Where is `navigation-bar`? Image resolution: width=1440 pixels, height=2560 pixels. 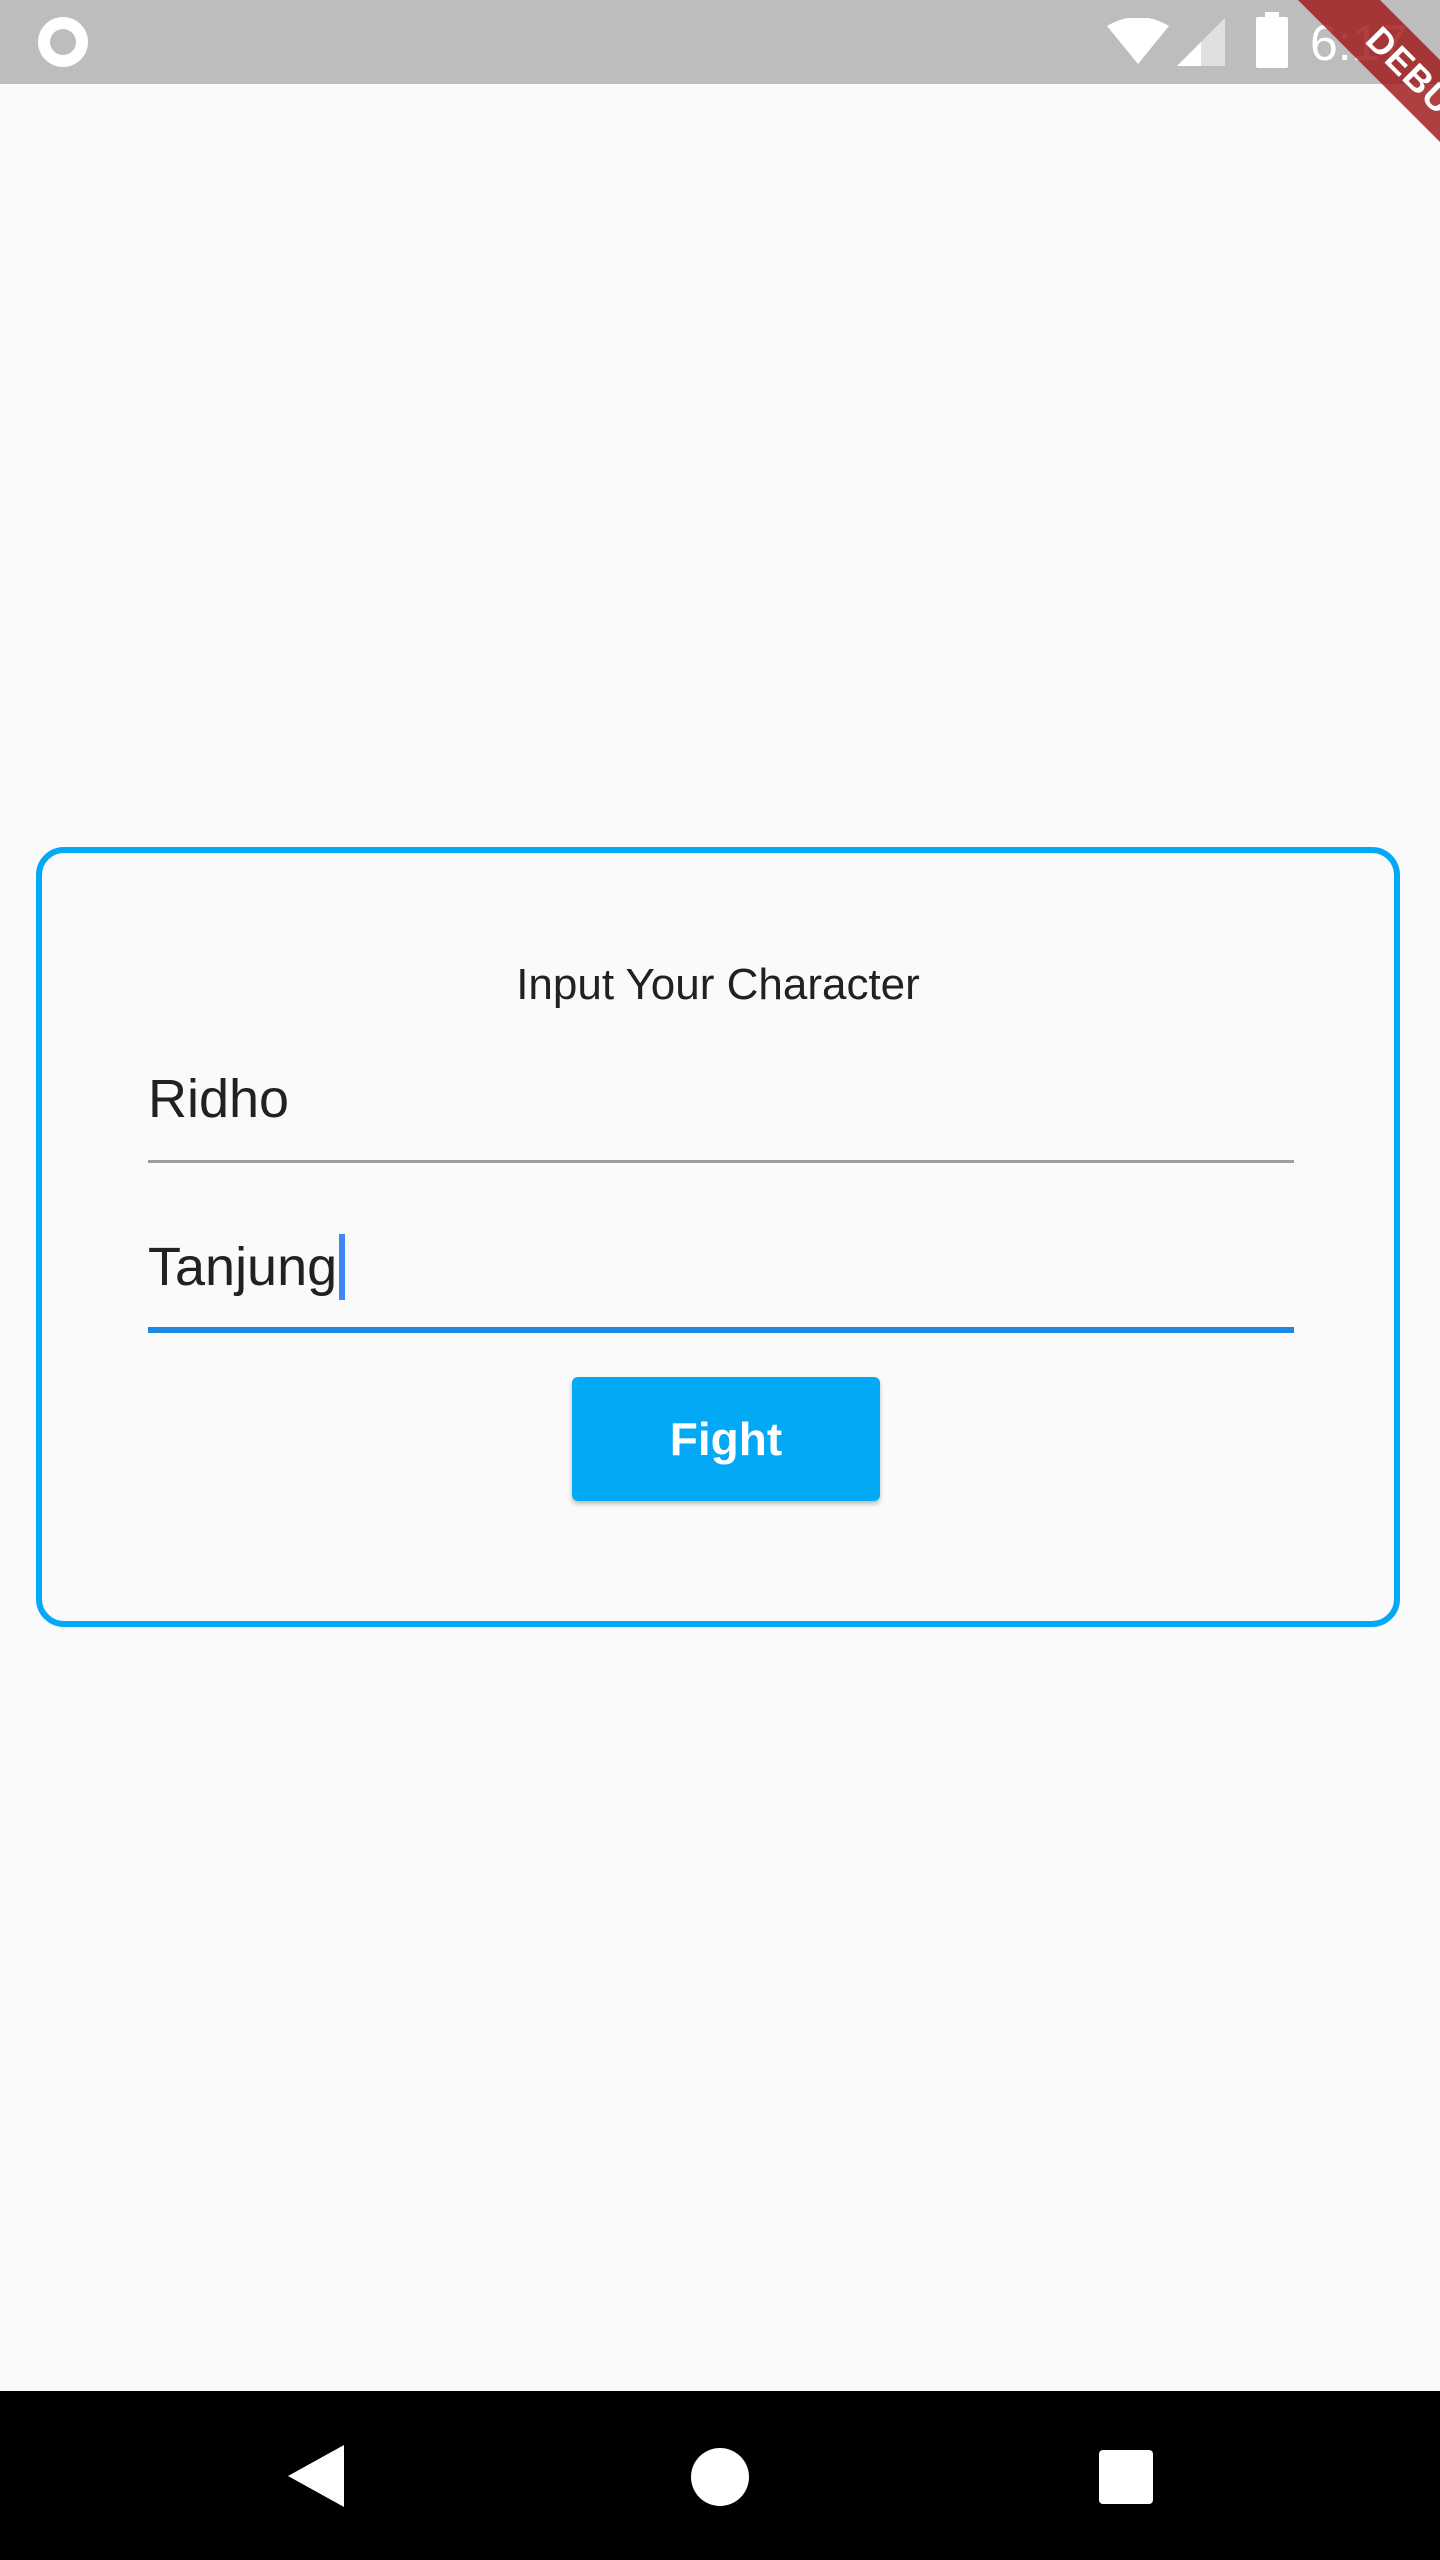 navigation-bar is located at coordinates (720, 2475).